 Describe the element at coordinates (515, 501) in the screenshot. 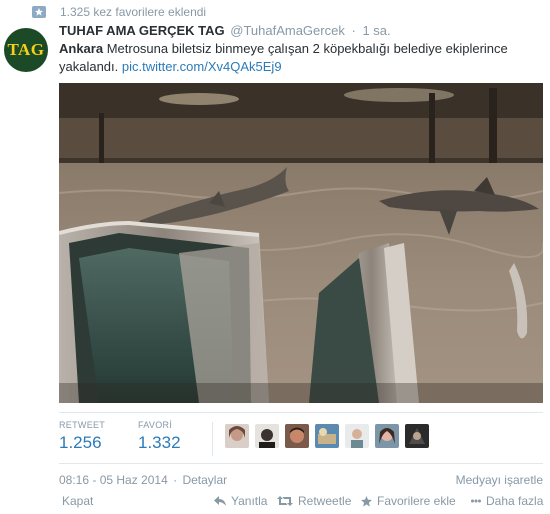

I see `more-label: Daha fazla` at that location.